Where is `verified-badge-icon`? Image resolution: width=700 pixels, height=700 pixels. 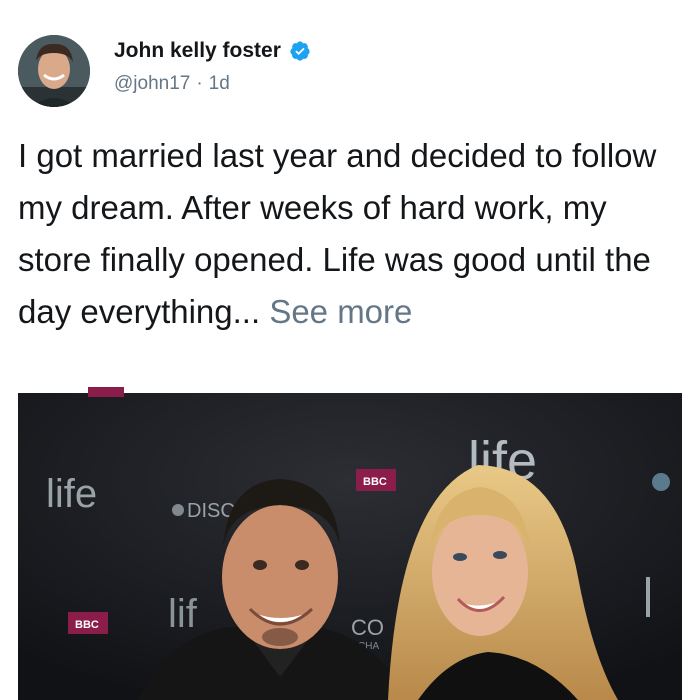
verified-badge-icon is located at coordinates (300, 51).